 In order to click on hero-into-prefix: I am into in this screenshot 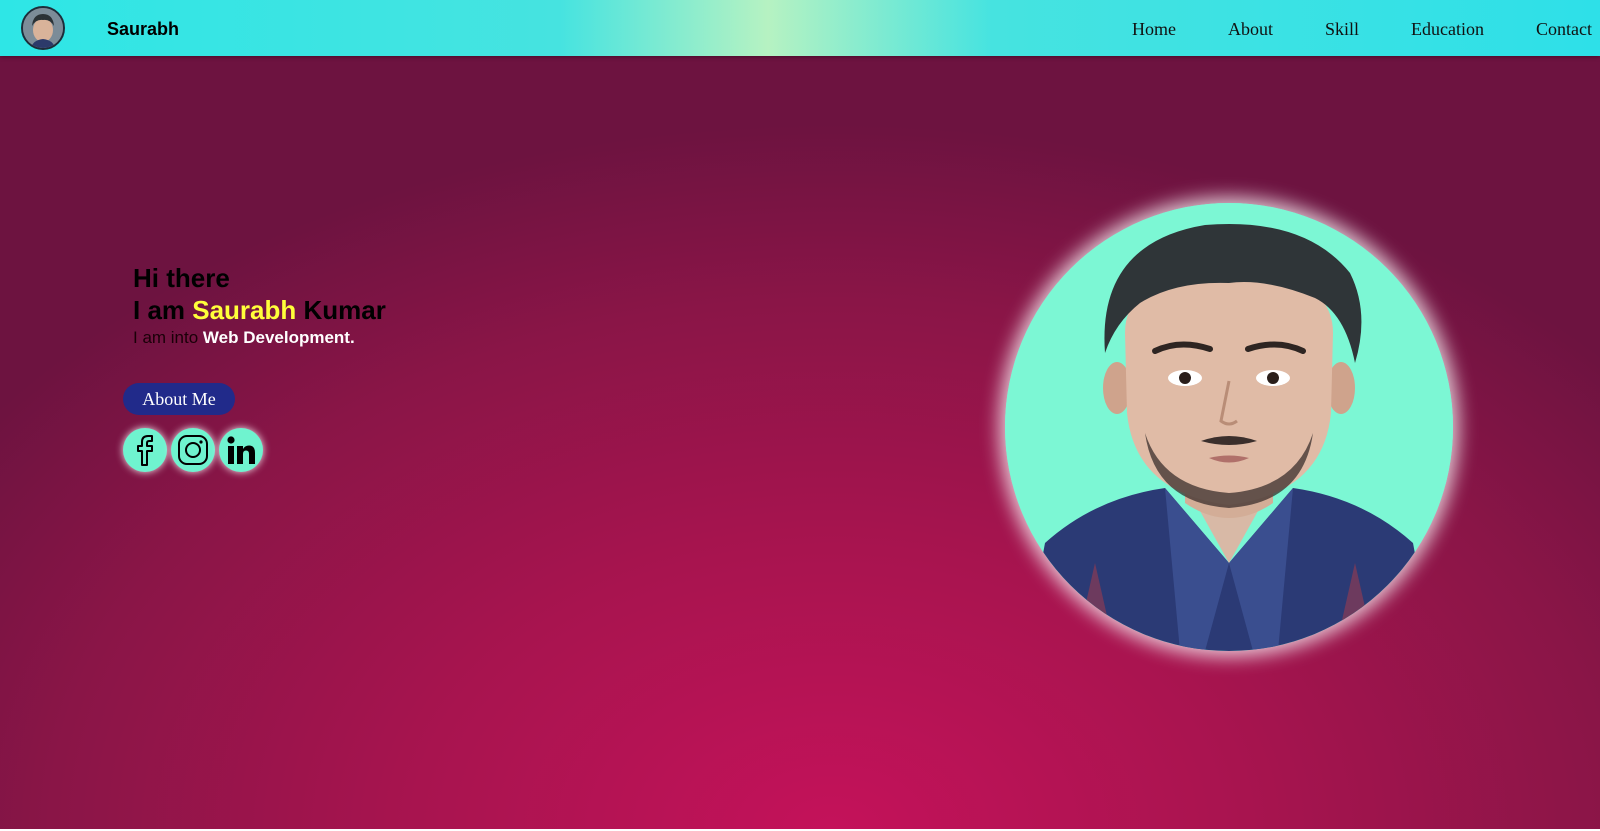, I will do `click(168, 337)`.